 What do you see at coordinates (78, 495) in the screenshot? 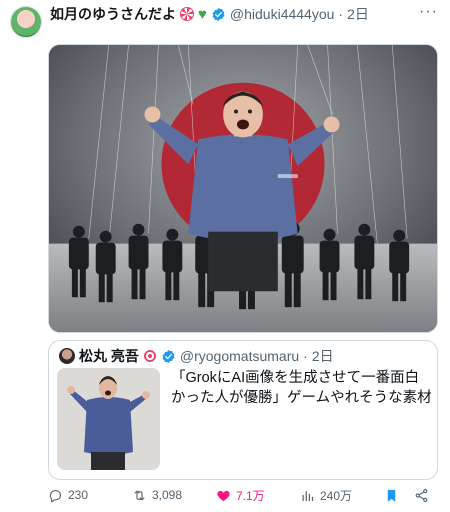
I see `reply-count: 230` at bounding box center [78, 495].